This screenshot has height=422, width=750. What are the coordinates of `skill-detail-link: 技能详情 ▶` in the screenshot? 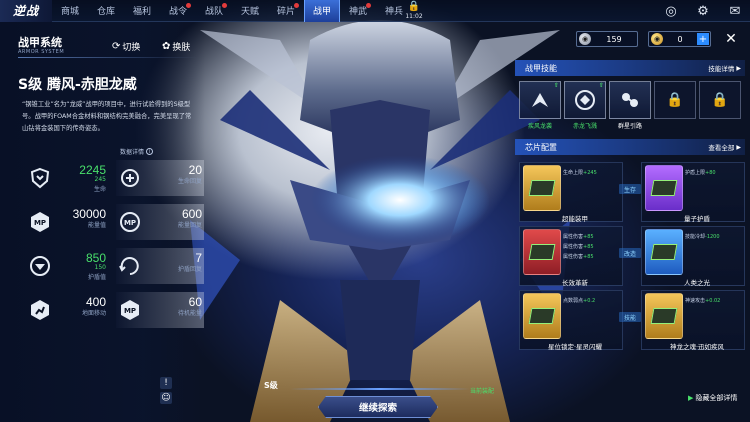 It's located at (724, 68).